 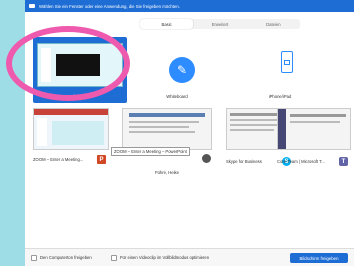 What do you see at coordinates (114, 258) in the screenshot?
I see `optimize-video-checkbox` at bounding box center [114, 258].